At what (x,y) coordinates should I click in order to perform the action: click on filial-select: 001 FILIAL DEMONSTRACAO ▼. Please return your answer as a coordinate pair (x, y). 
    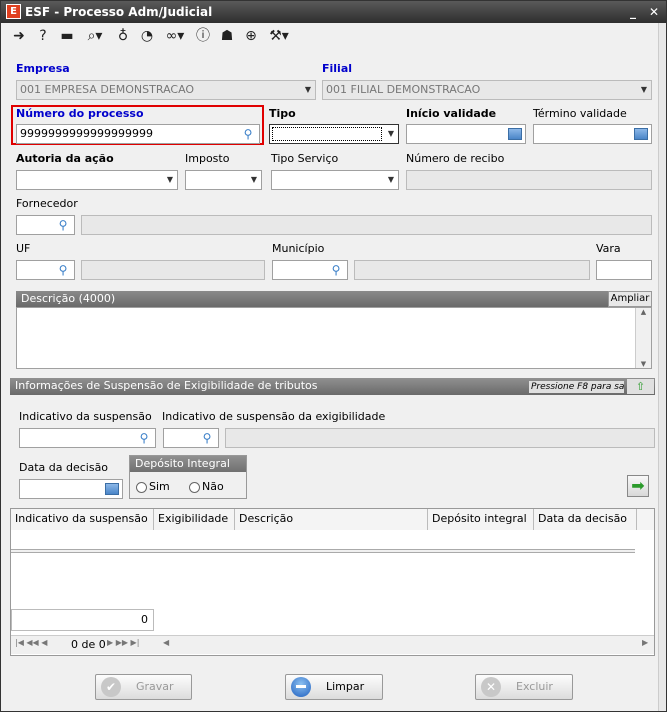
    Looking at the image, I should click on (487, 90).